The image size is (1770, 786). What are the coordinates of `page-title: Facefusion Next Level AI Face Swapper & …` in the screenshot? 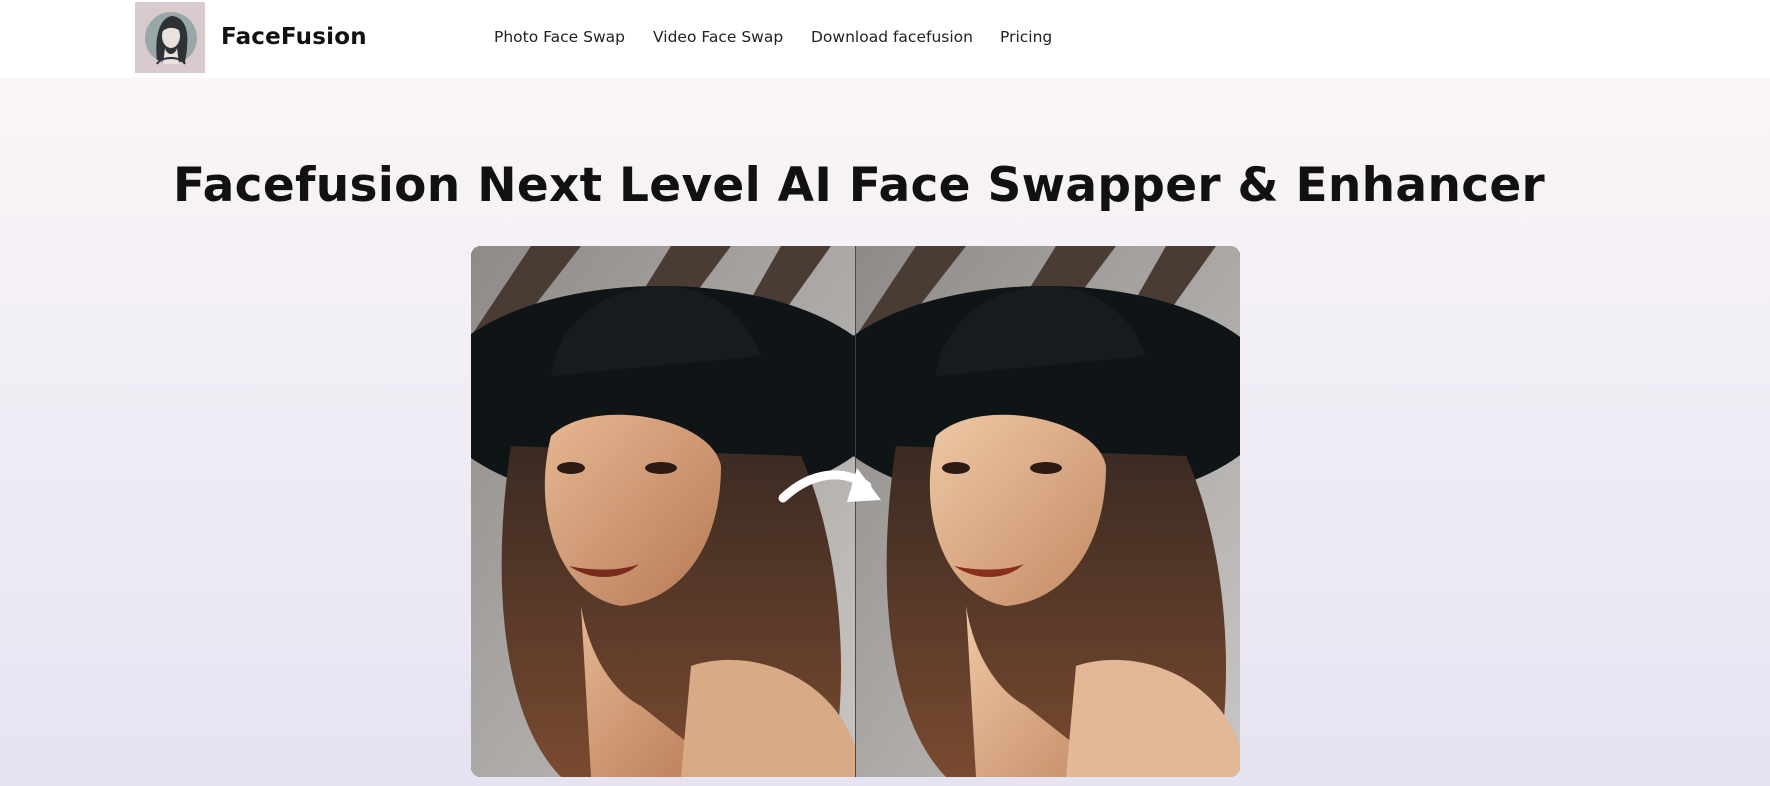 It's located at (885, 185).